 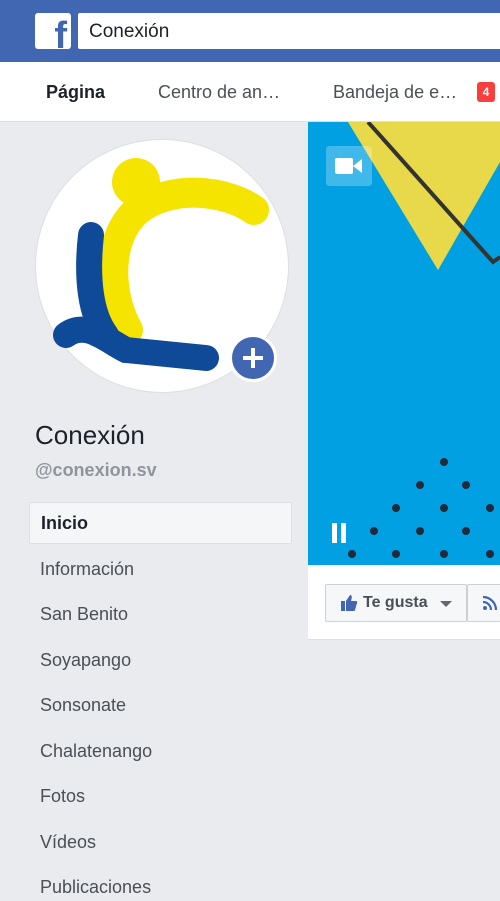 I want to click on sidebar-item-inicio: Inicio, so click(x=160, y=523).